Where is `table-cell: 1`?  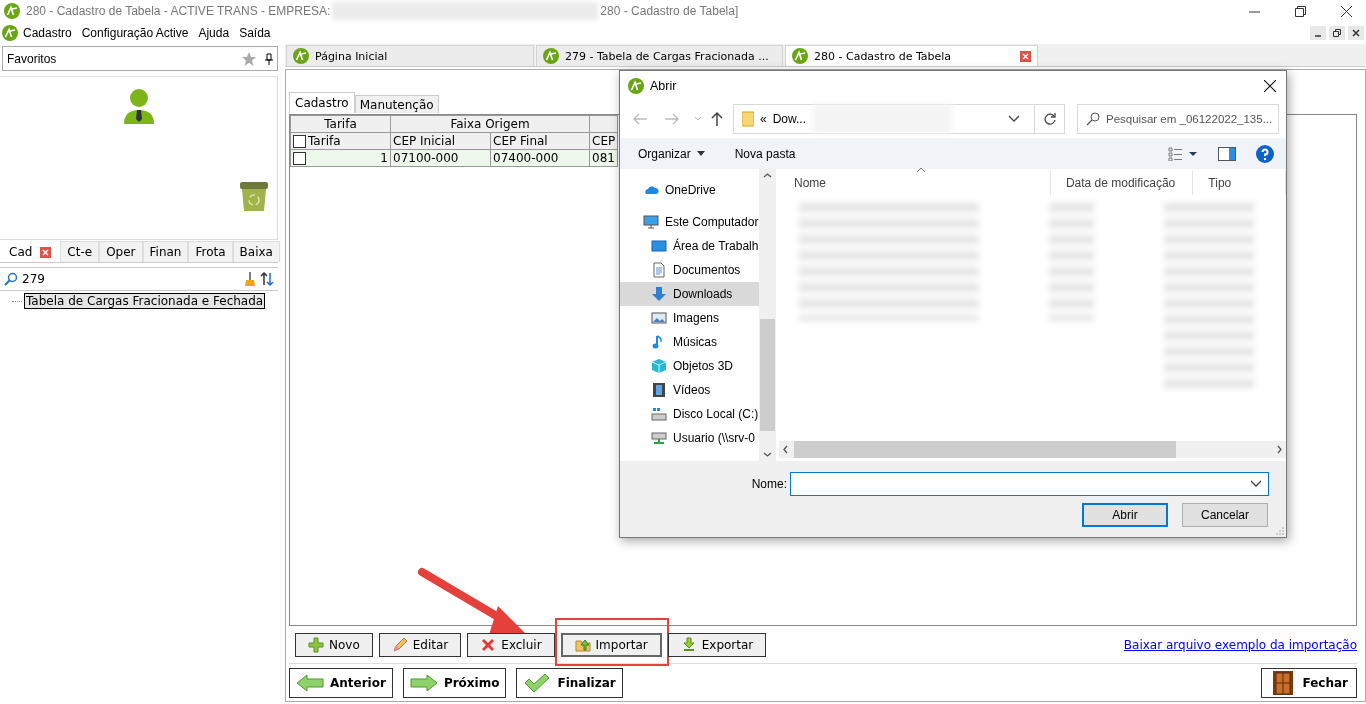 table-cell: 1 is located at coordinates (384, 158).